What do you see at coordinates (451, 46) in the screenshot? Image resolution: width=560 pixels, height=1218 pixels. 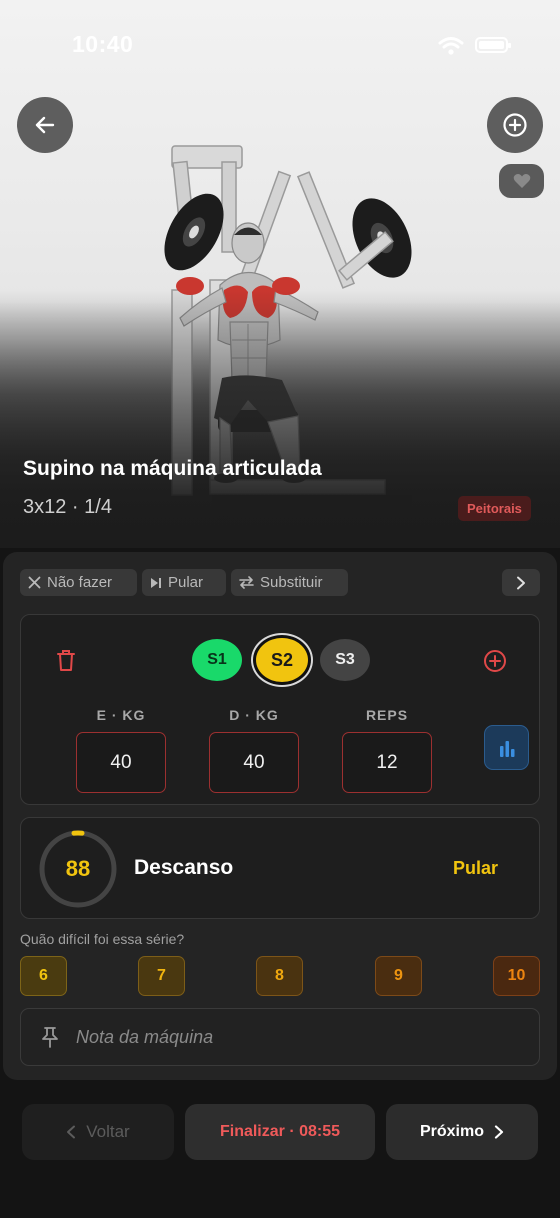 I see `wifi-icon` at bounding box center [451, 46].